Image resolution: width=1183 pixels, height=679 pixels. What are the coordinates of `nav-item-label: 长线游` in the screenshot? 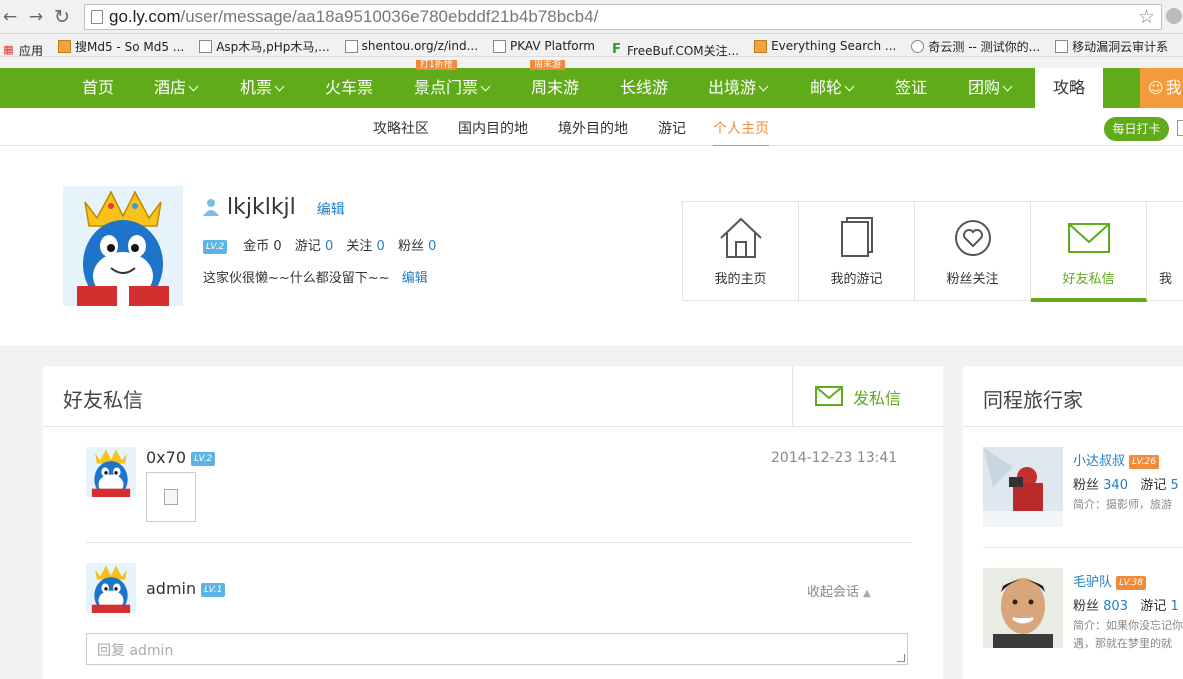 It's located at (644, 87).